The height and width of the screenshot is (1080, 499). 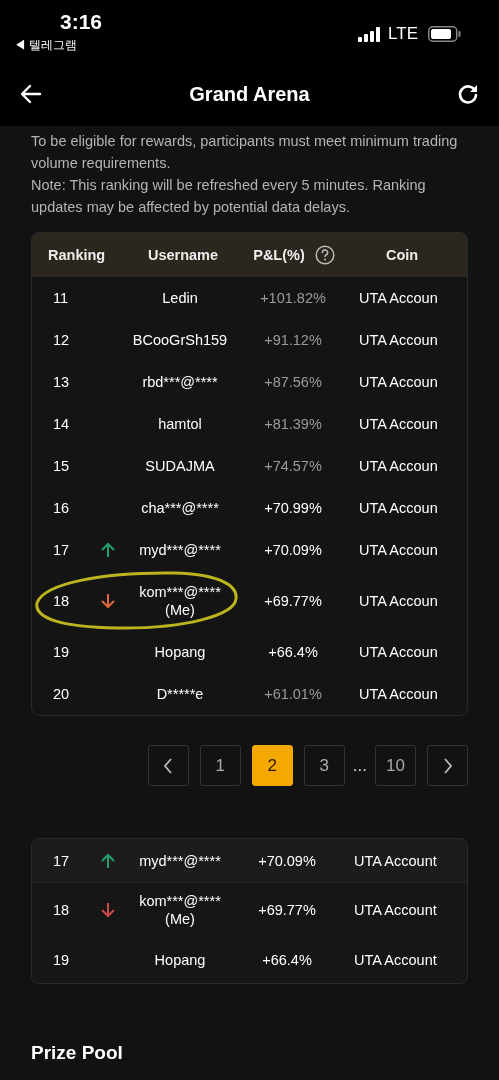 I want to click on refresh-icon, so click(x=468, y=94).